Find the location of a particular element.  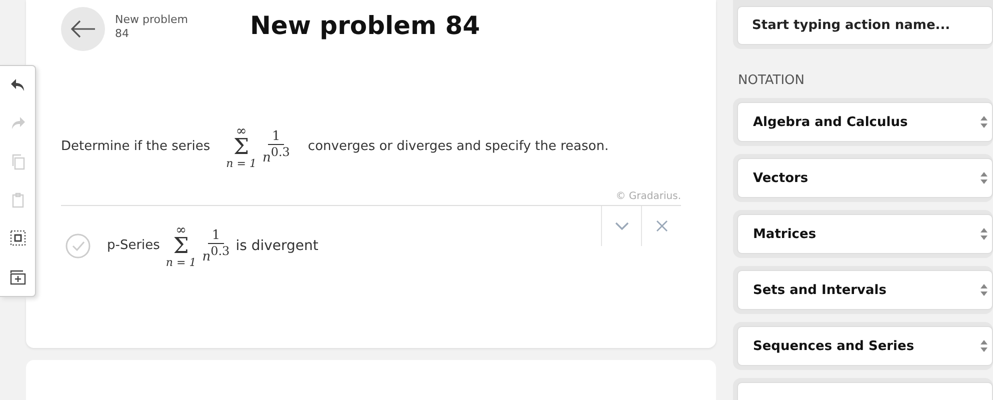

problem-text: Determine if the series is located at coordinates (135, 146).